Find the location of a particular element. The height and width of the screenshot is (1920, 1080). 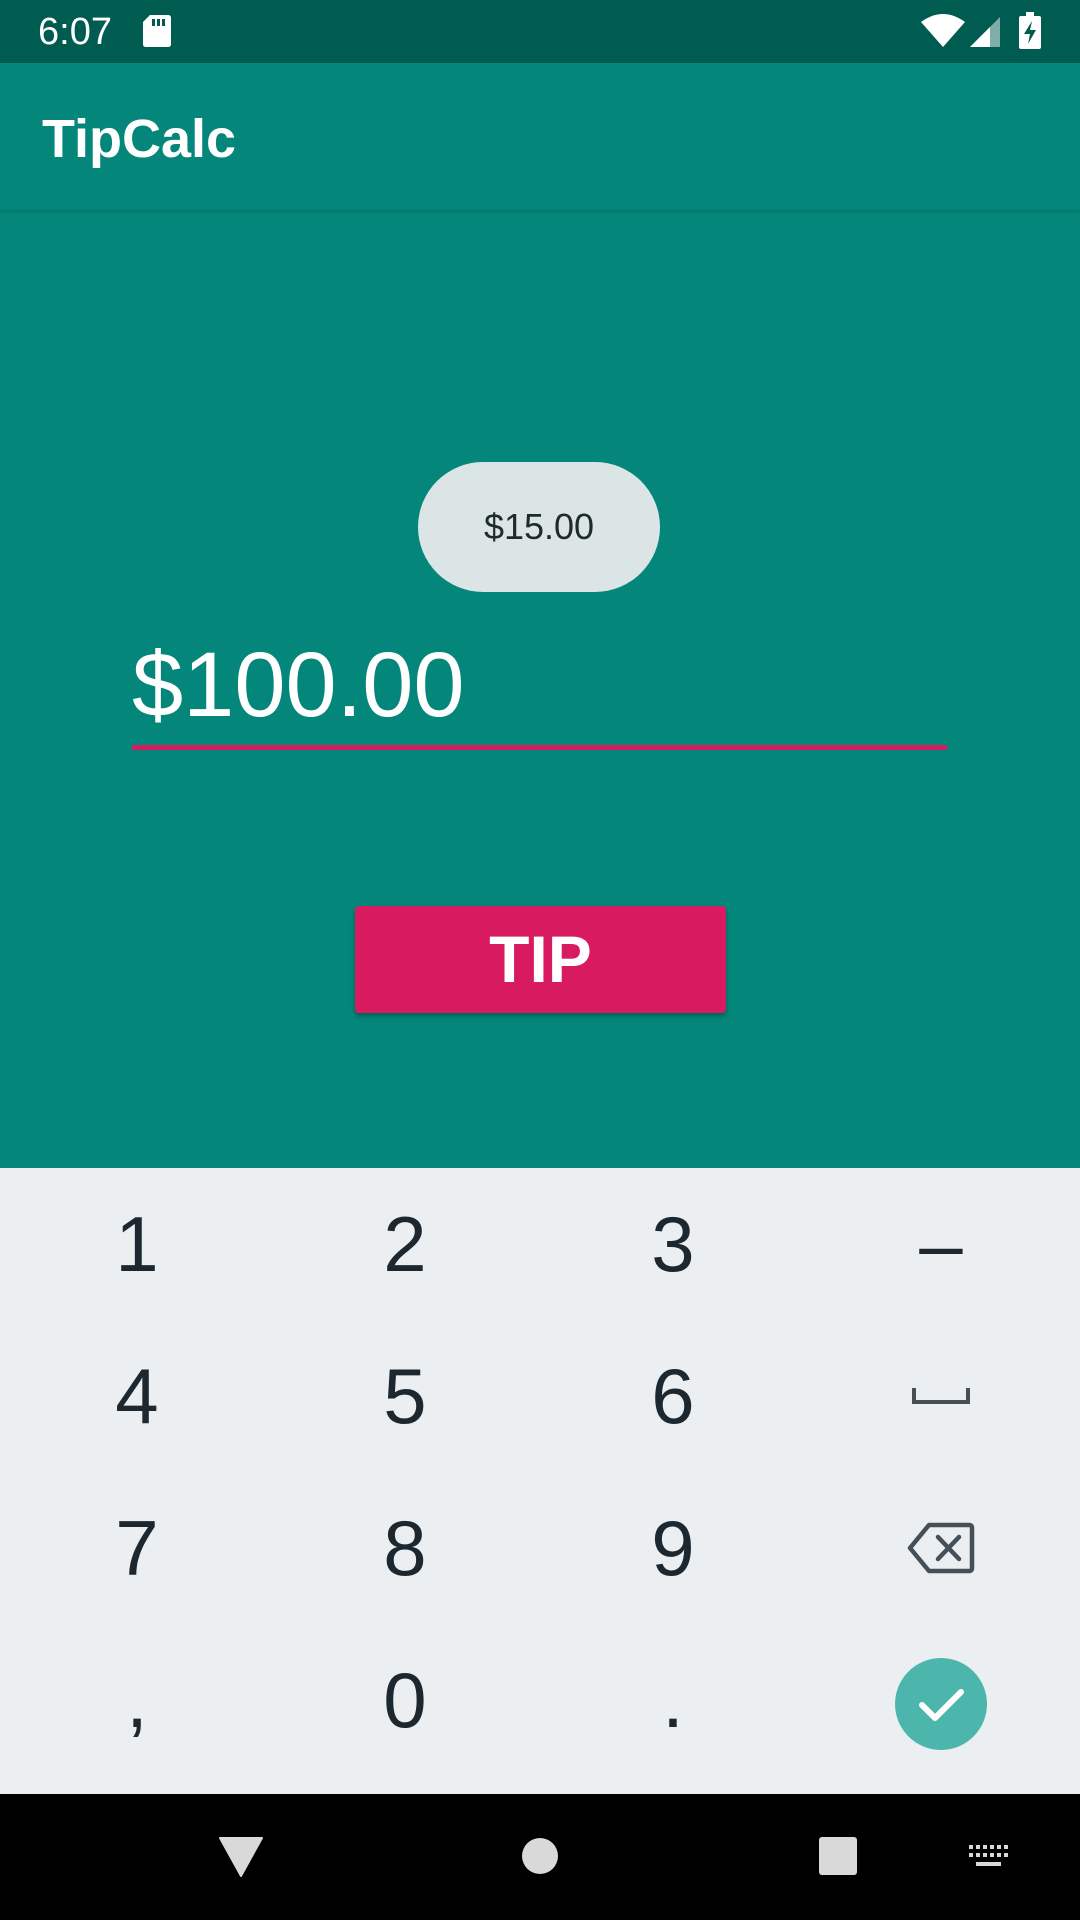

backspace-icon is located at coordinates (941, 1548).